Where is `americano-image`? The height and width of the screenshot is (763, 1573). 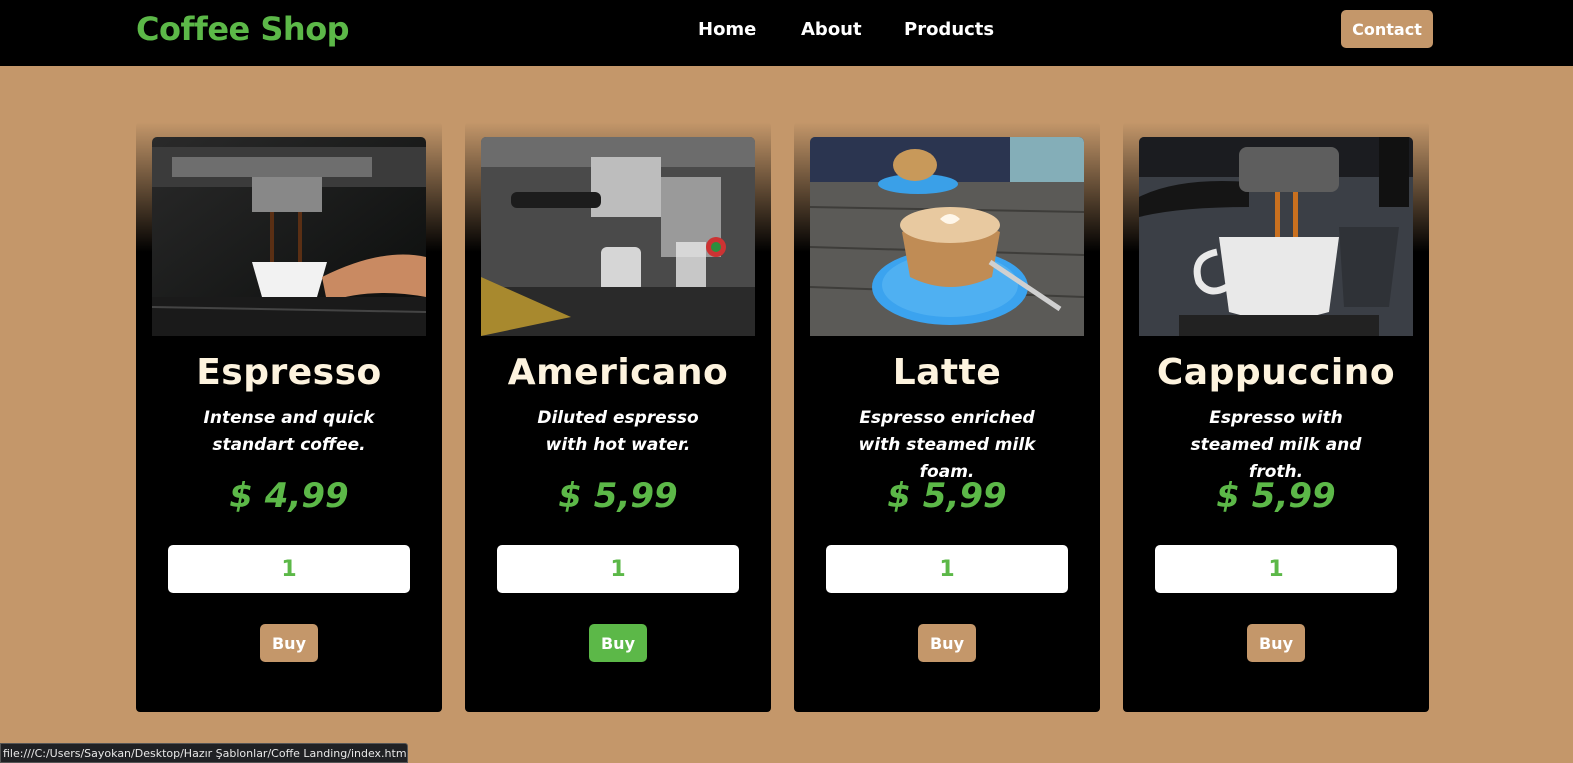
americano-image is located at coordinates (618, 236).